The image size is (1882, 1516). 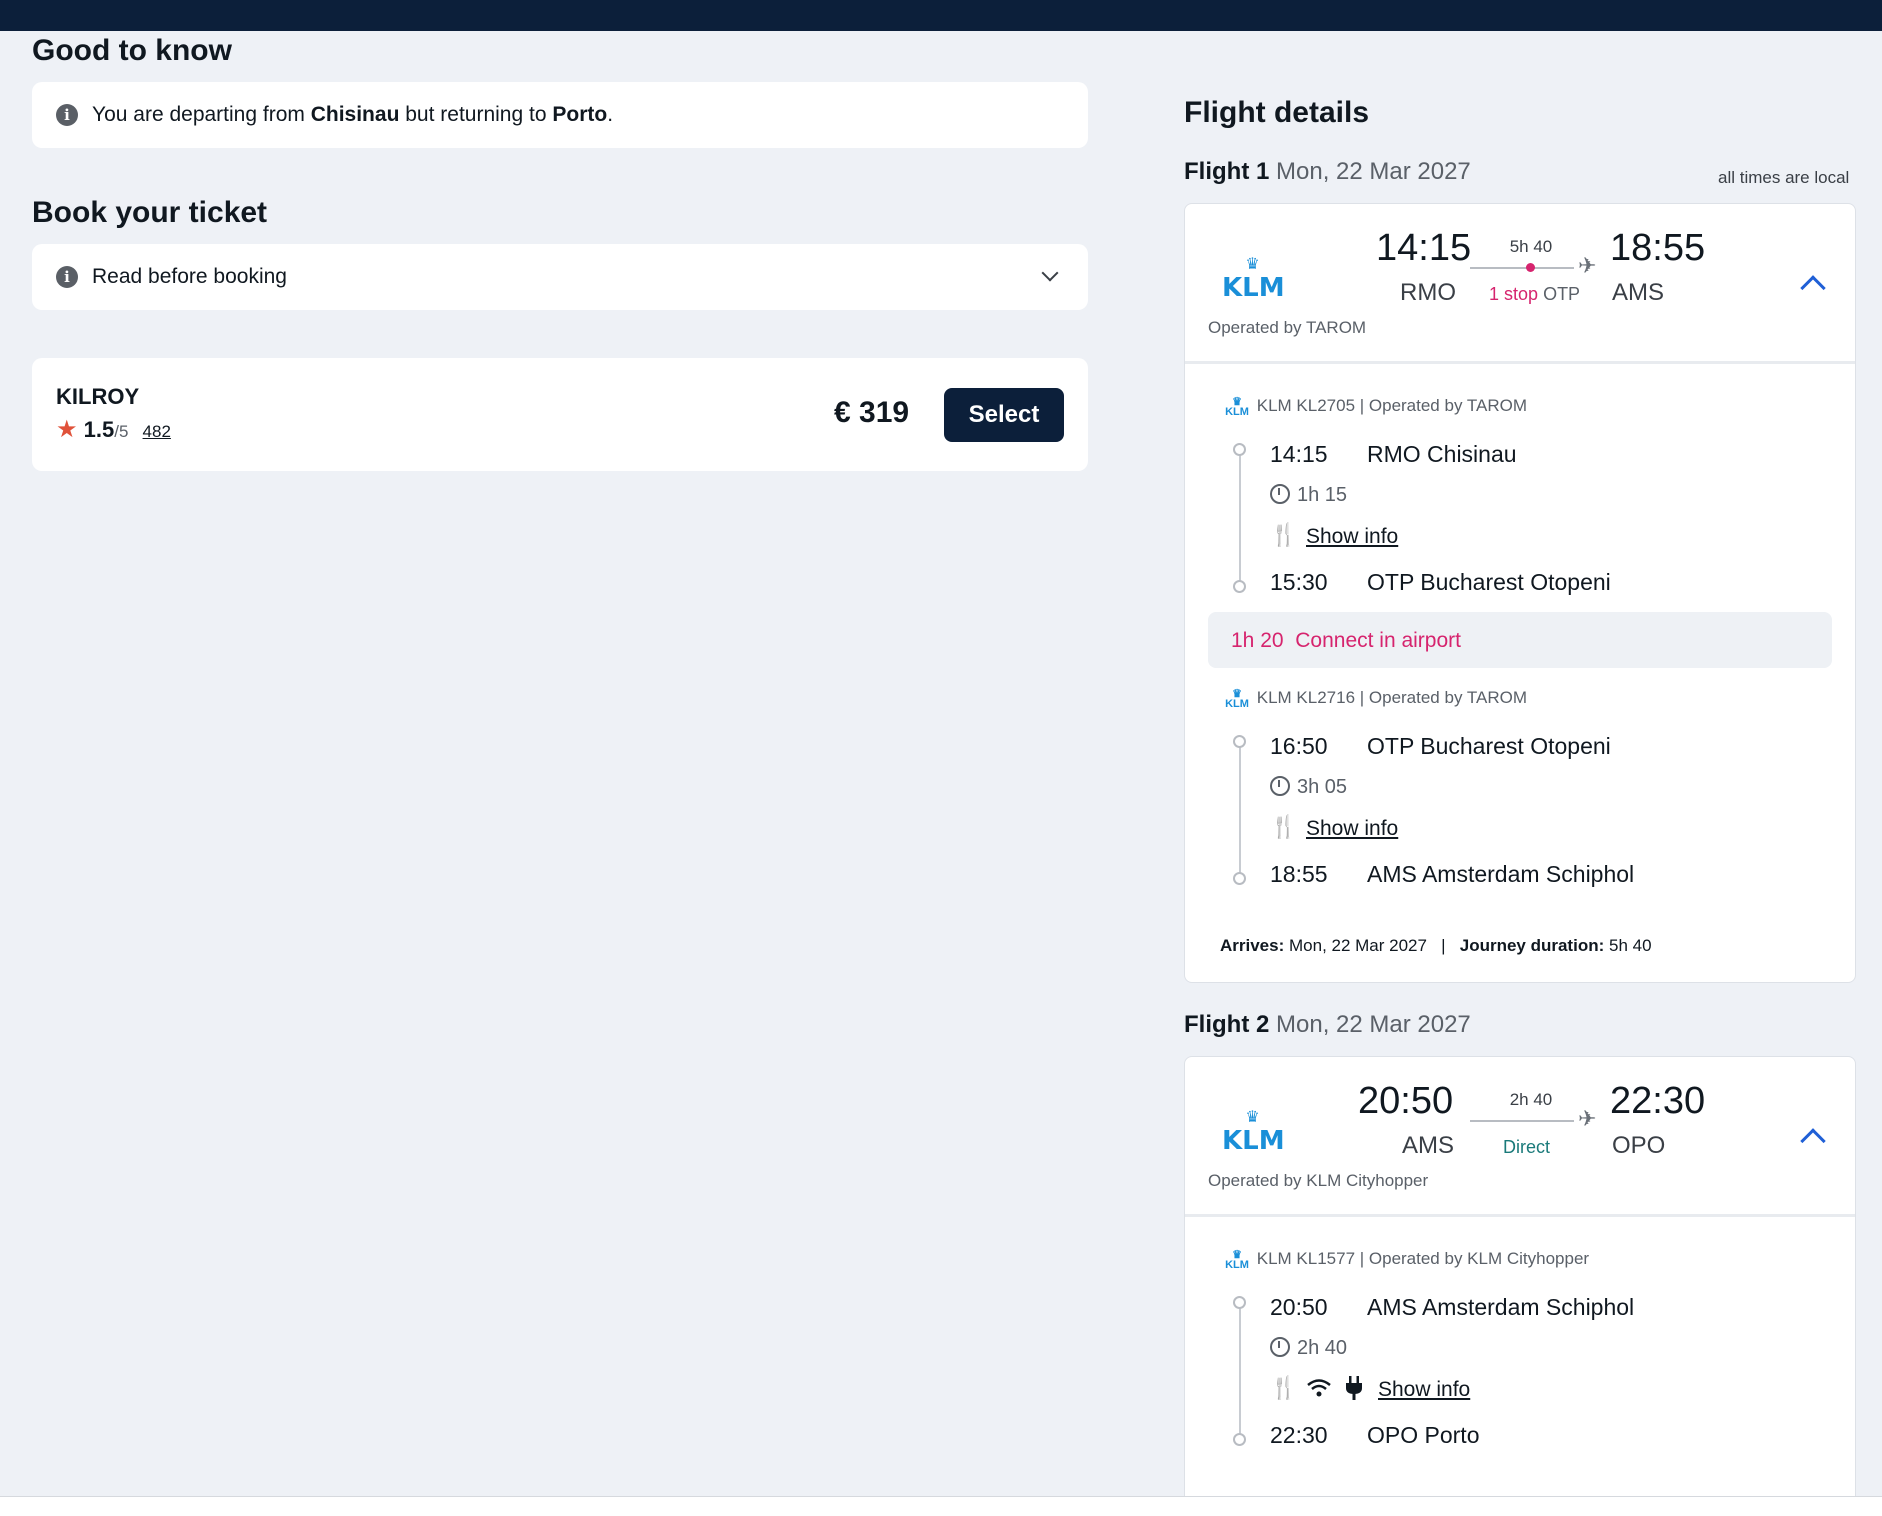 I want to click on reviews-link: 482, so click(x=157, y=431).